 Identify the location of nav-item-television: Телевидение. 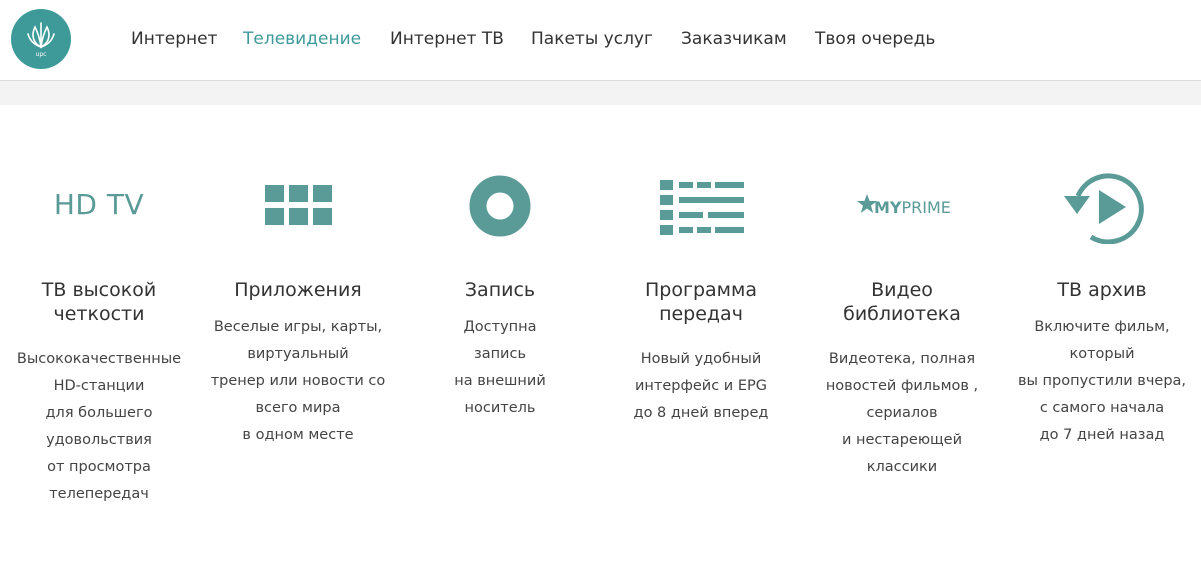
(302, 39).